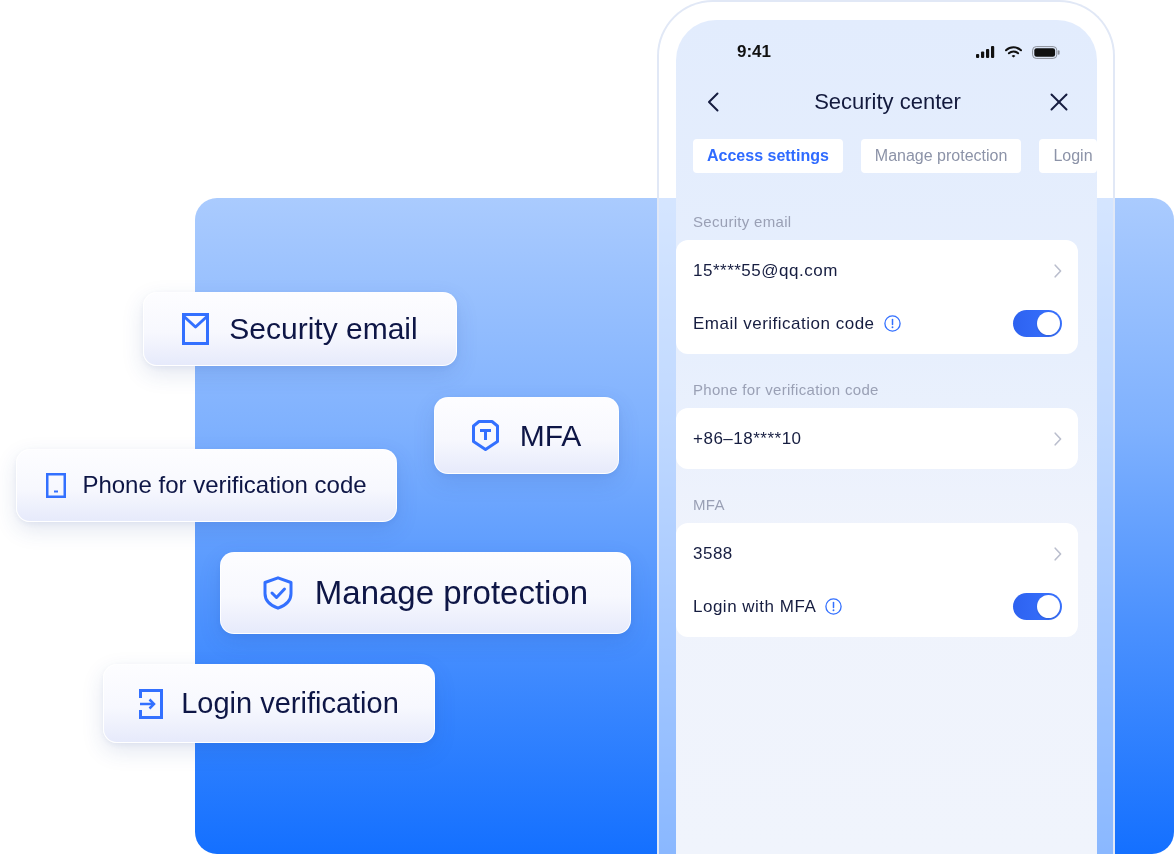 This screenshot has width=1176, height=854. What do you see at coordinates (784, 323) in the screenshot?
I see `toggle-label: Email verification code` at bounding box center [784, 323].